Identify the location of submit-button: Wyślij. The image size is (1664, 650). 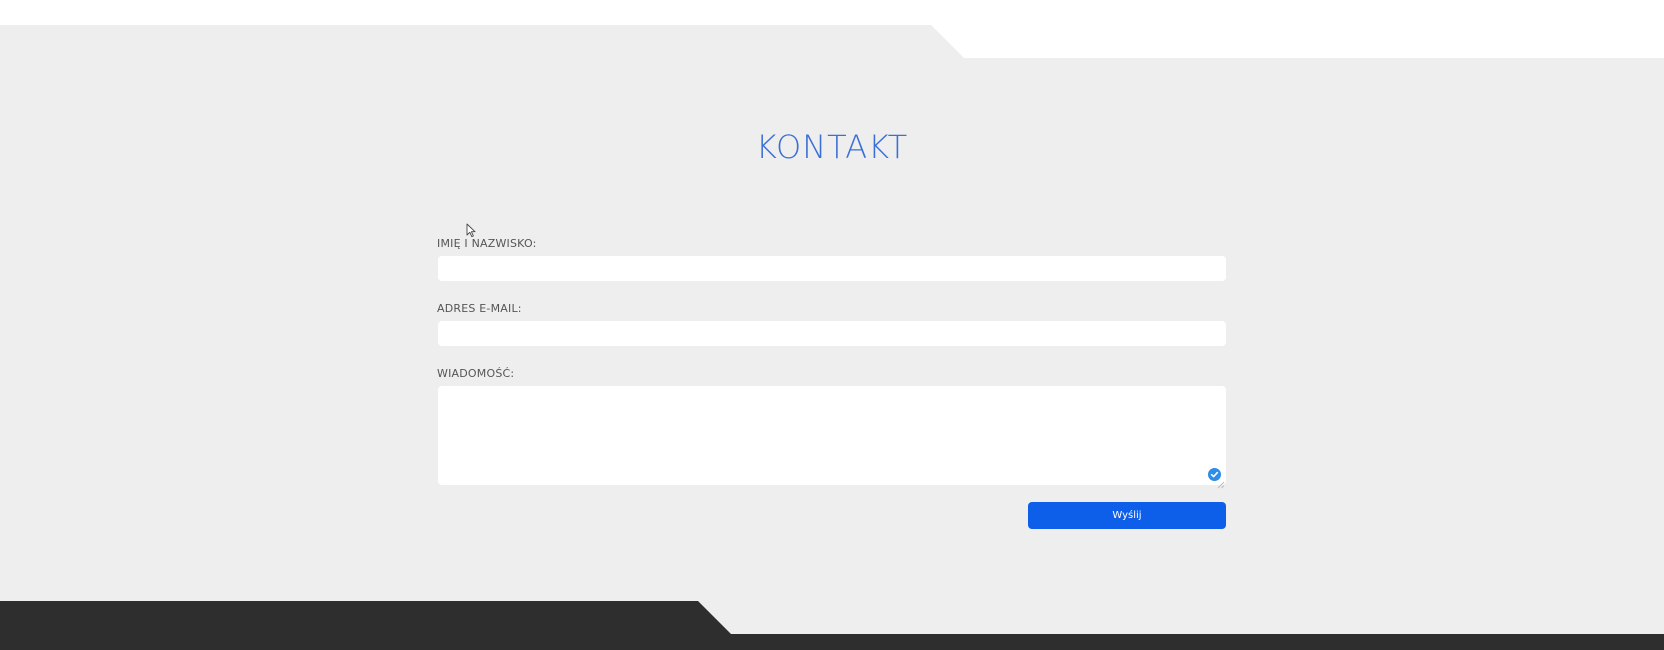
(1127, 515).